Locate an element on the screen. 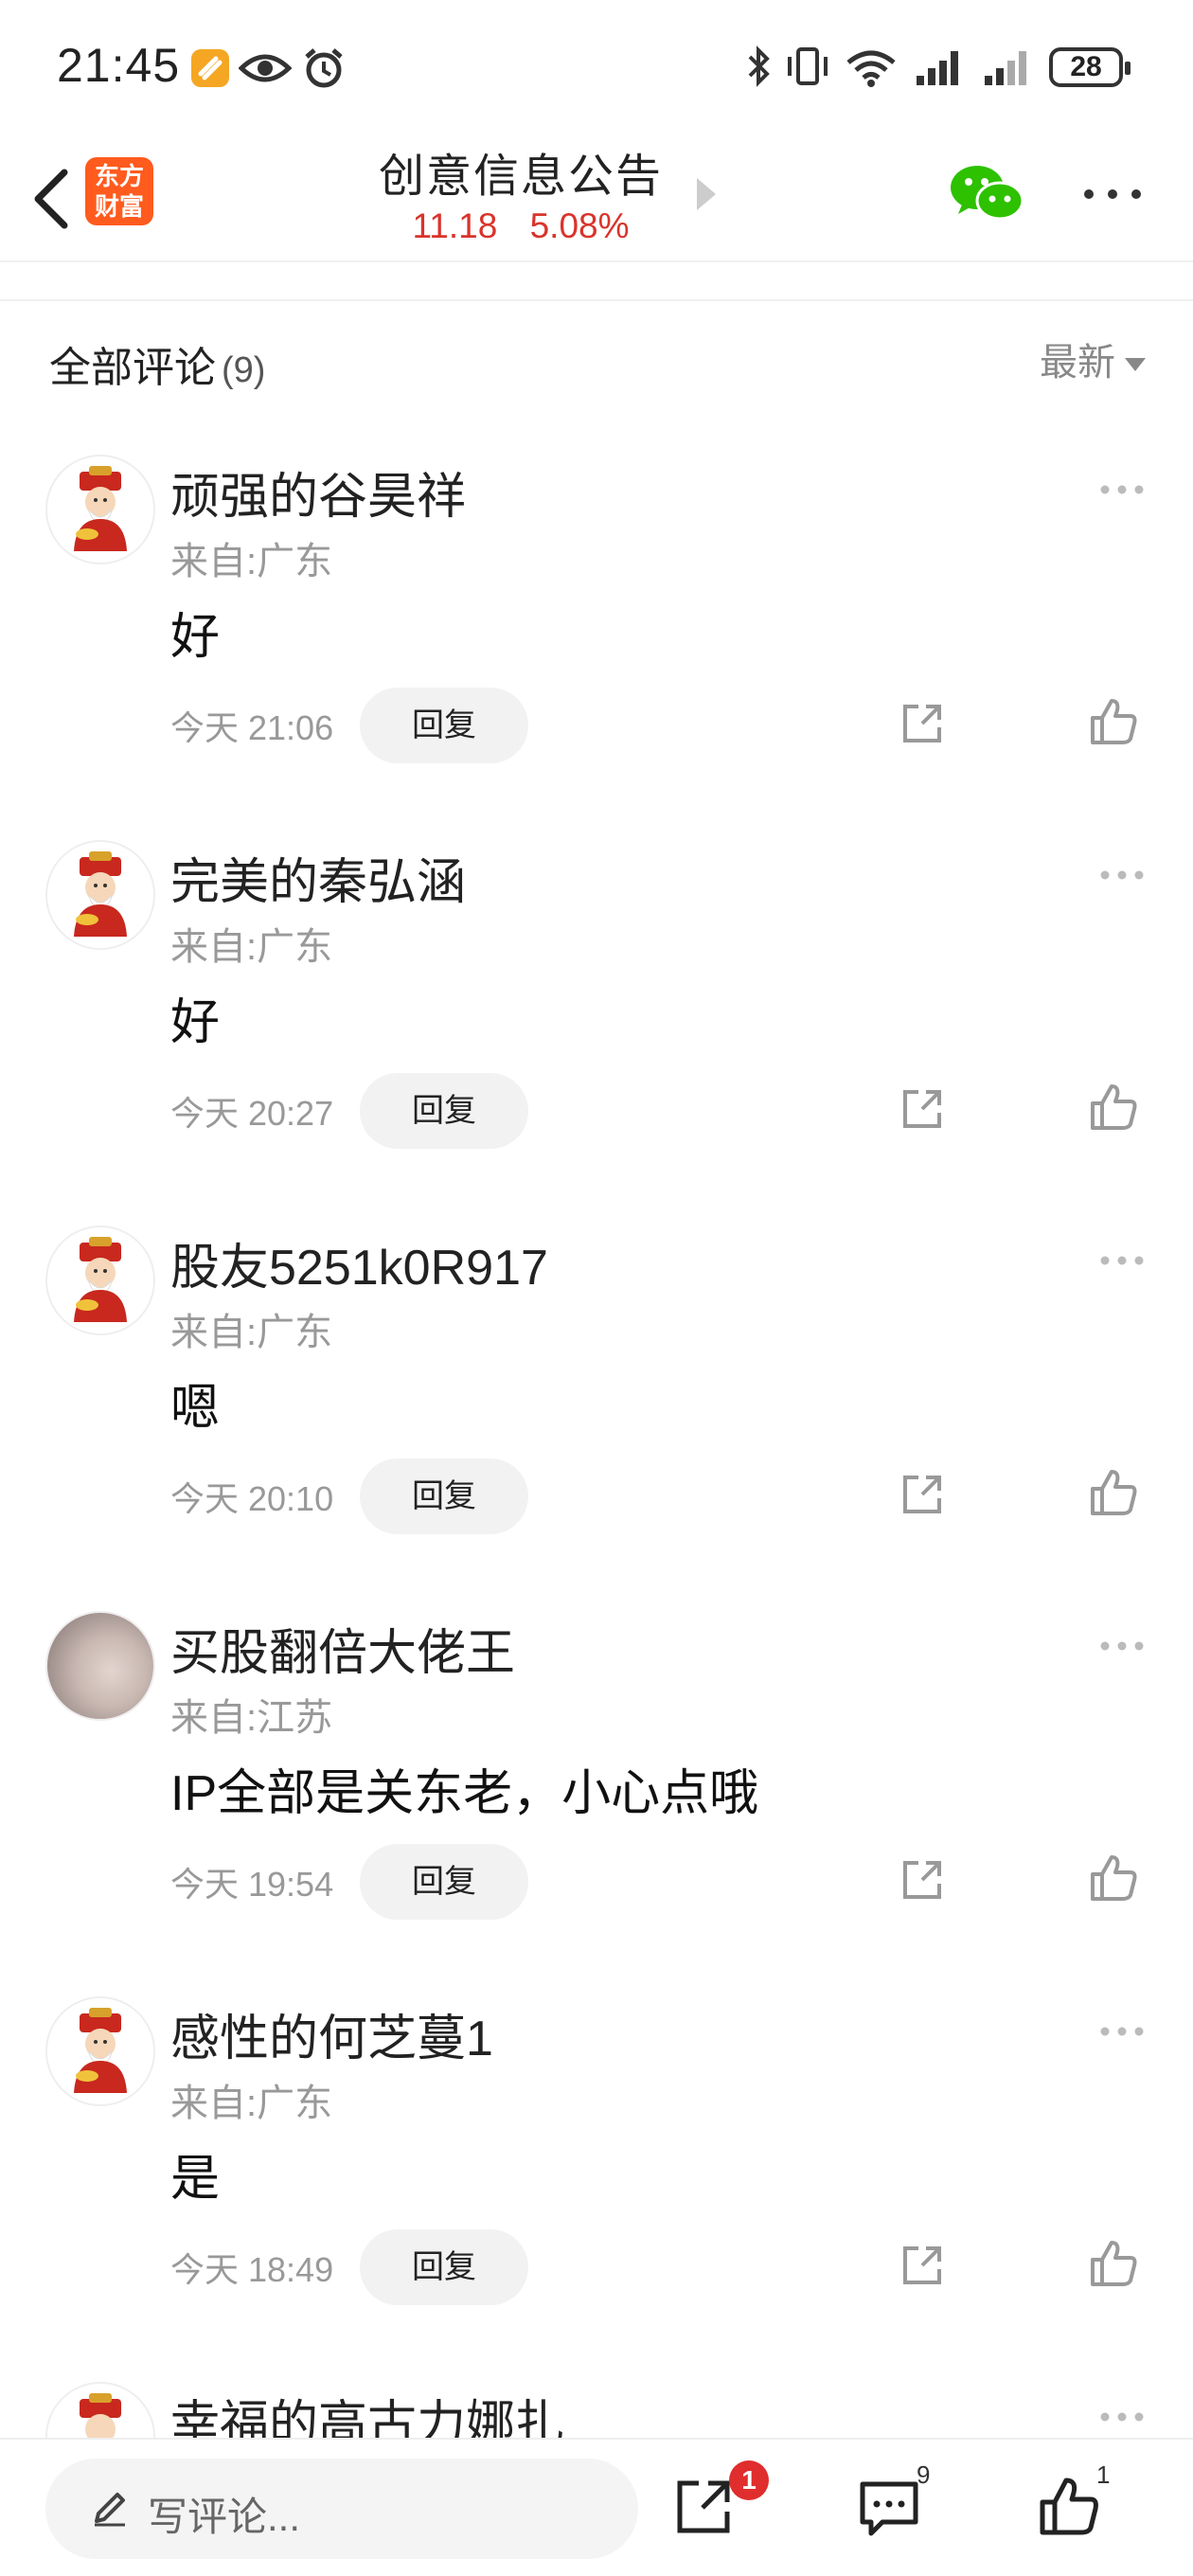 The width and height of the screenshot is (1193, 2576). vibrate-icon is located at coordinates (808, 66).